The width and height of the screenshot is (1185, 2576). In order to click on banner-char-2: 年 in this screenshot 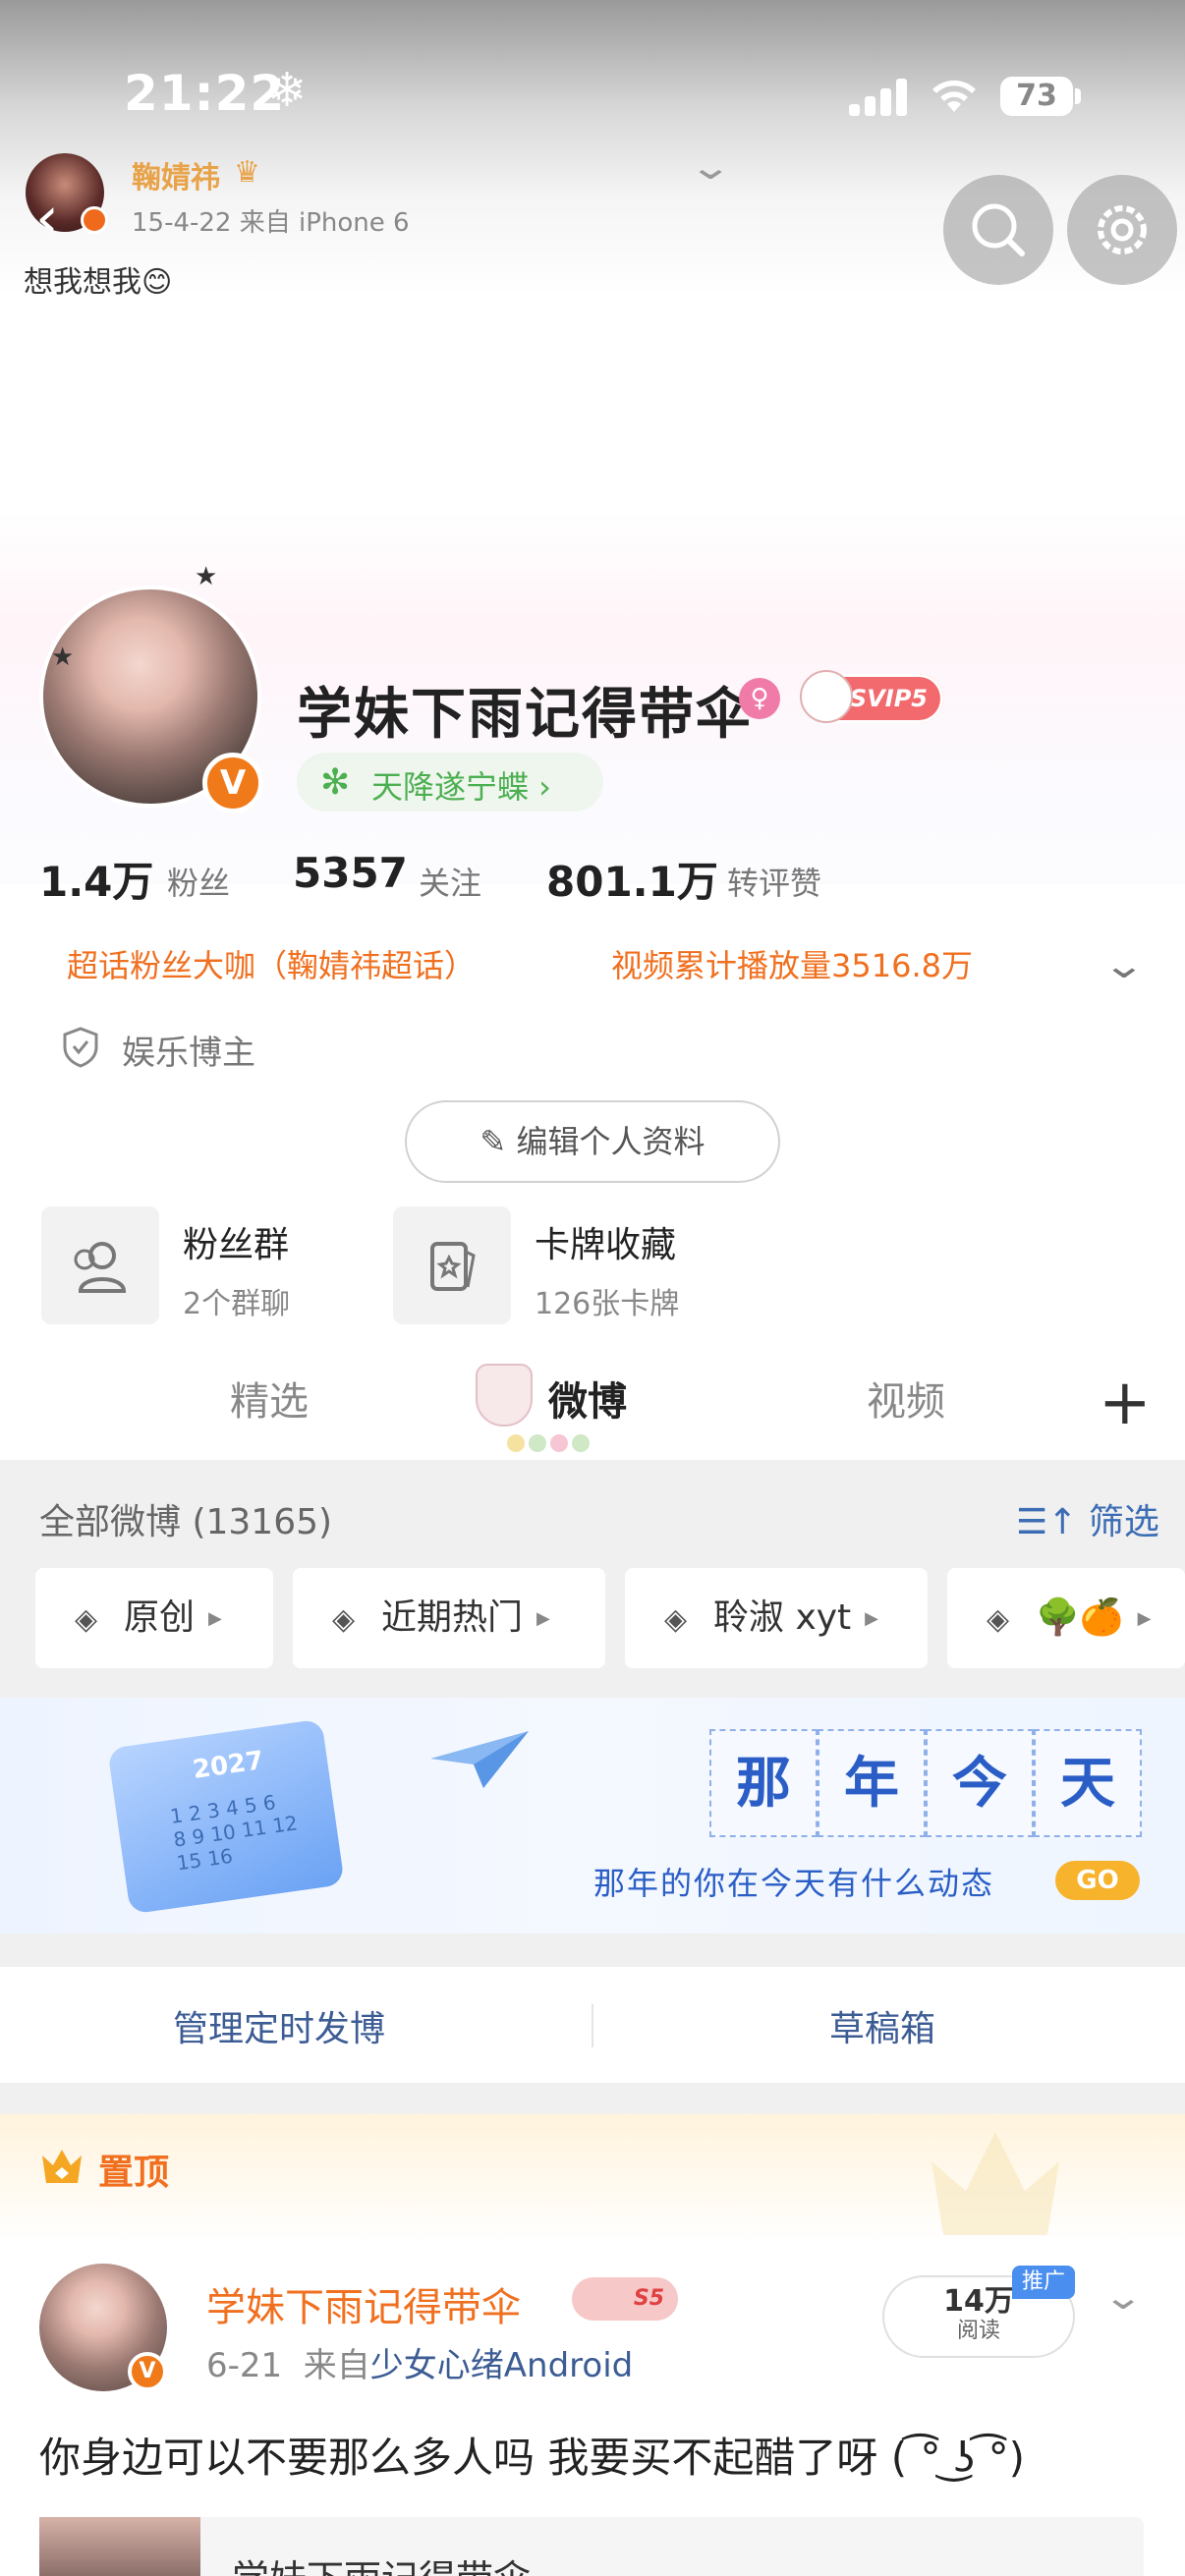, I will do `click(872, 1783)`.